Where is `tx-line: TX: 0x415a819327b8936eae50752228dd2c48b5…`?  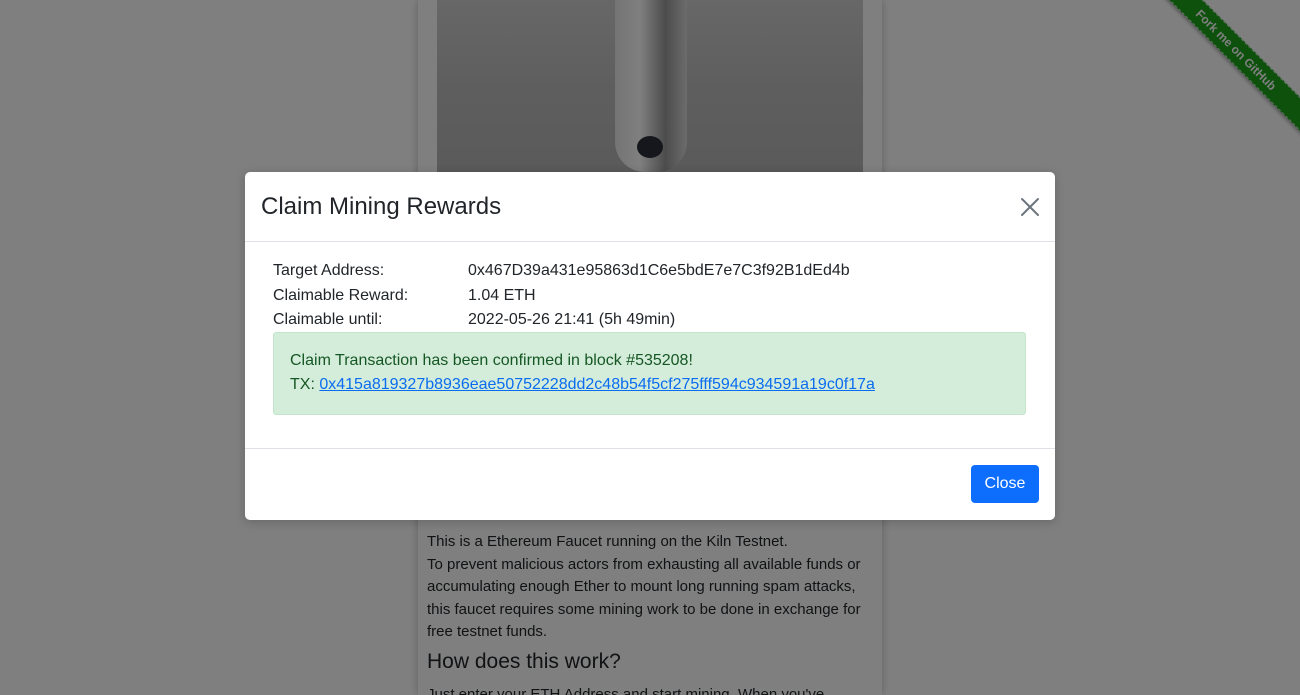 tx-line: TX: 0x415a819327b8936eae50752228dd2c48b5… is located at coordinates (649, 385).